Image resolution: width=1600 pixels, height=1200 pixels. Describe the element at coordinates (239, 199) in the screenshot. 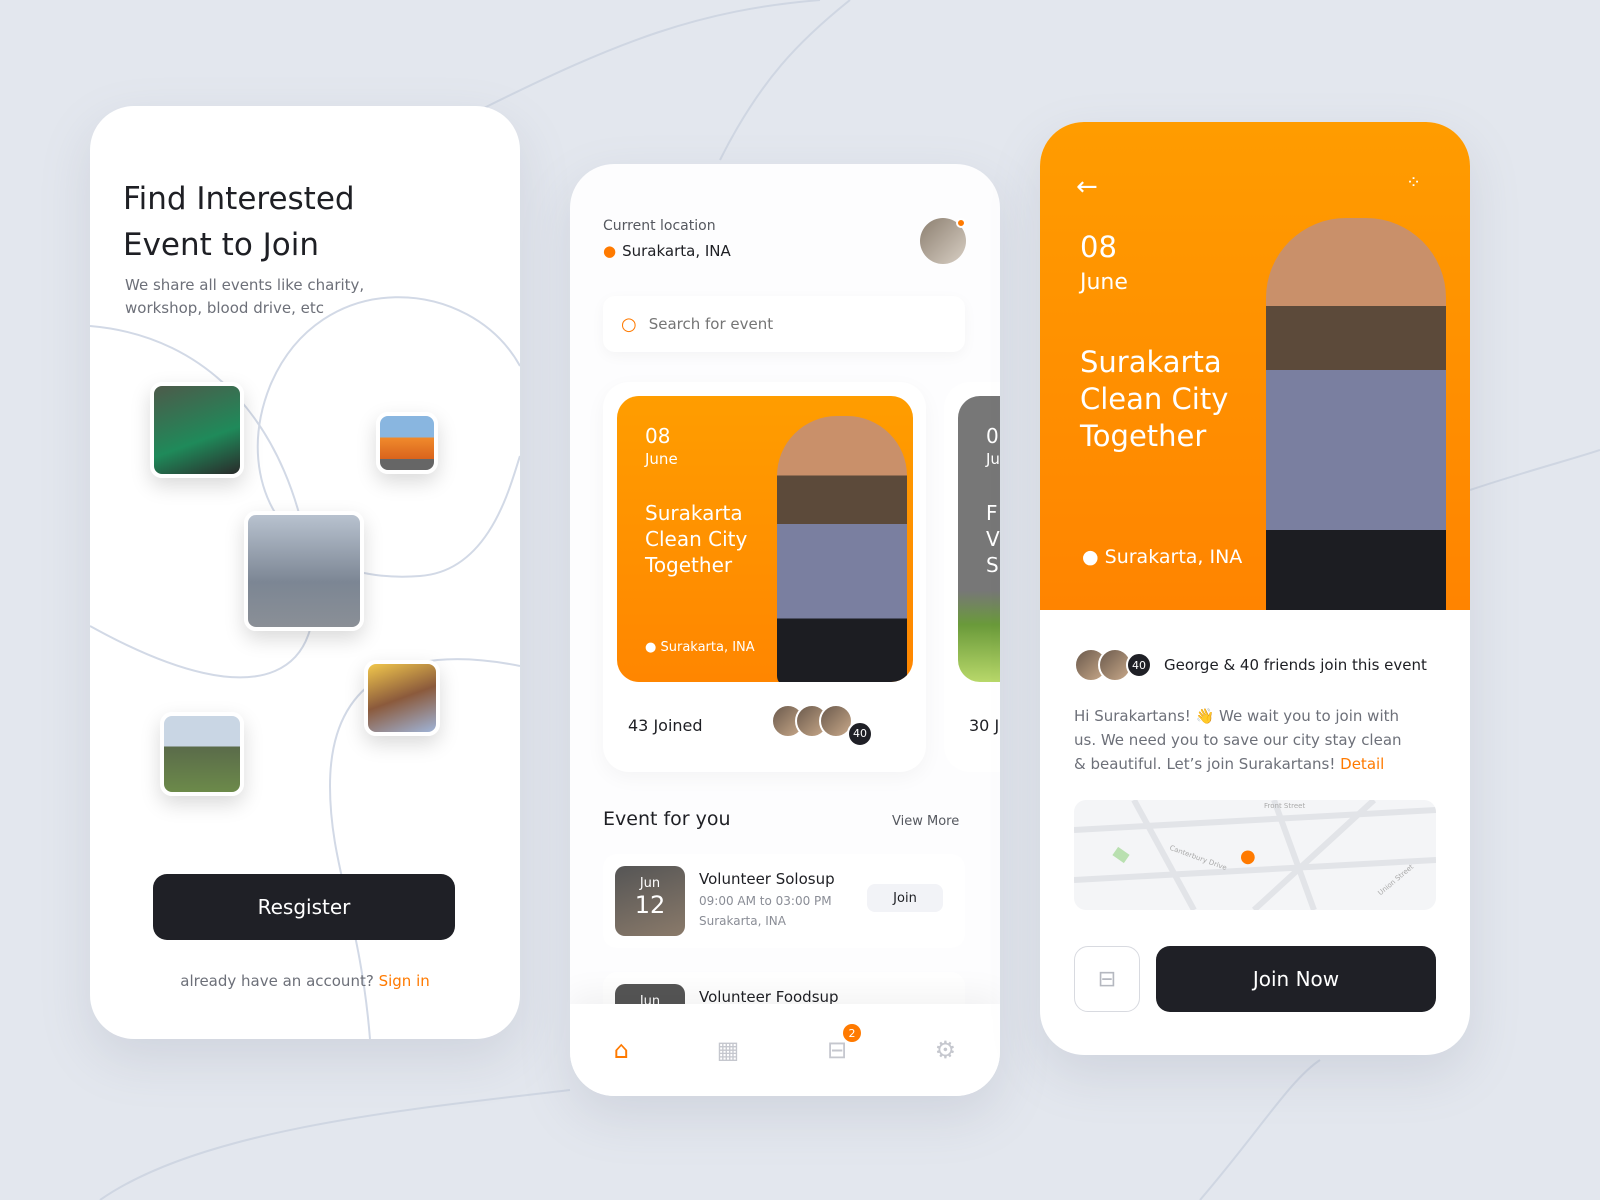

I see `onboarding-title-line1: Find Interested` at that location.